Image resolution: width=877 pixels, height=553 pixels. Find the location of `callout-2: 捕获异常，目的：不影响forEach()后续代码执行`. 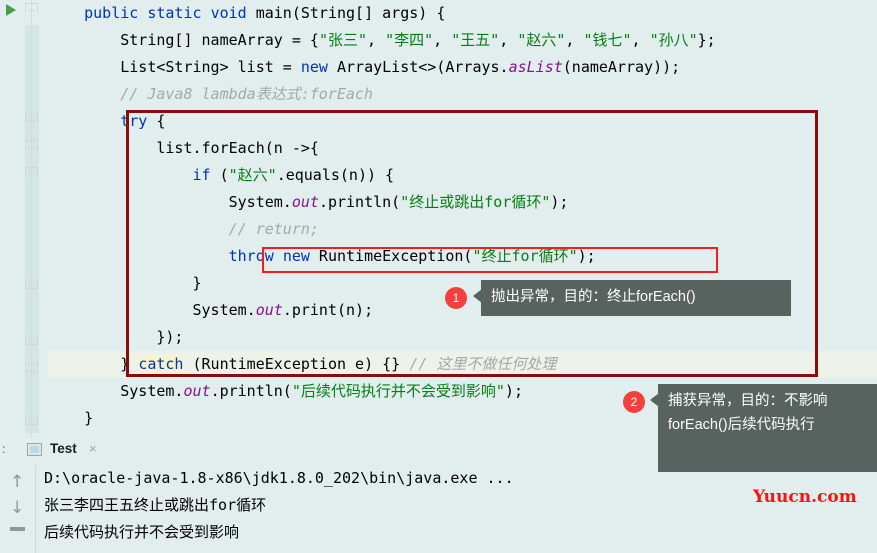

callout-2: 捕获异常，目的：不影响forEach()后续代码执行 is located at coordinates (763, 428).